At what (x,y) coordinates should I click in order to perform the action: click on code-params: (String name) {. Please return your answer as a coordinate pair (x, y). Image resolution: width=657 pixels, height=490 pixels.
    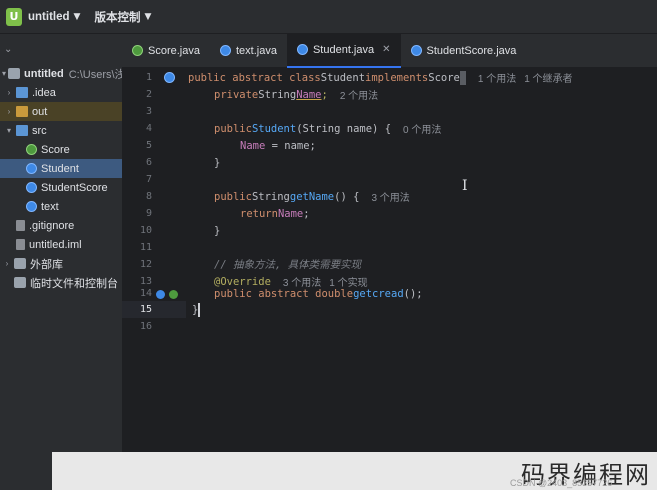
    Looking at the image, I should click on (344, 128).